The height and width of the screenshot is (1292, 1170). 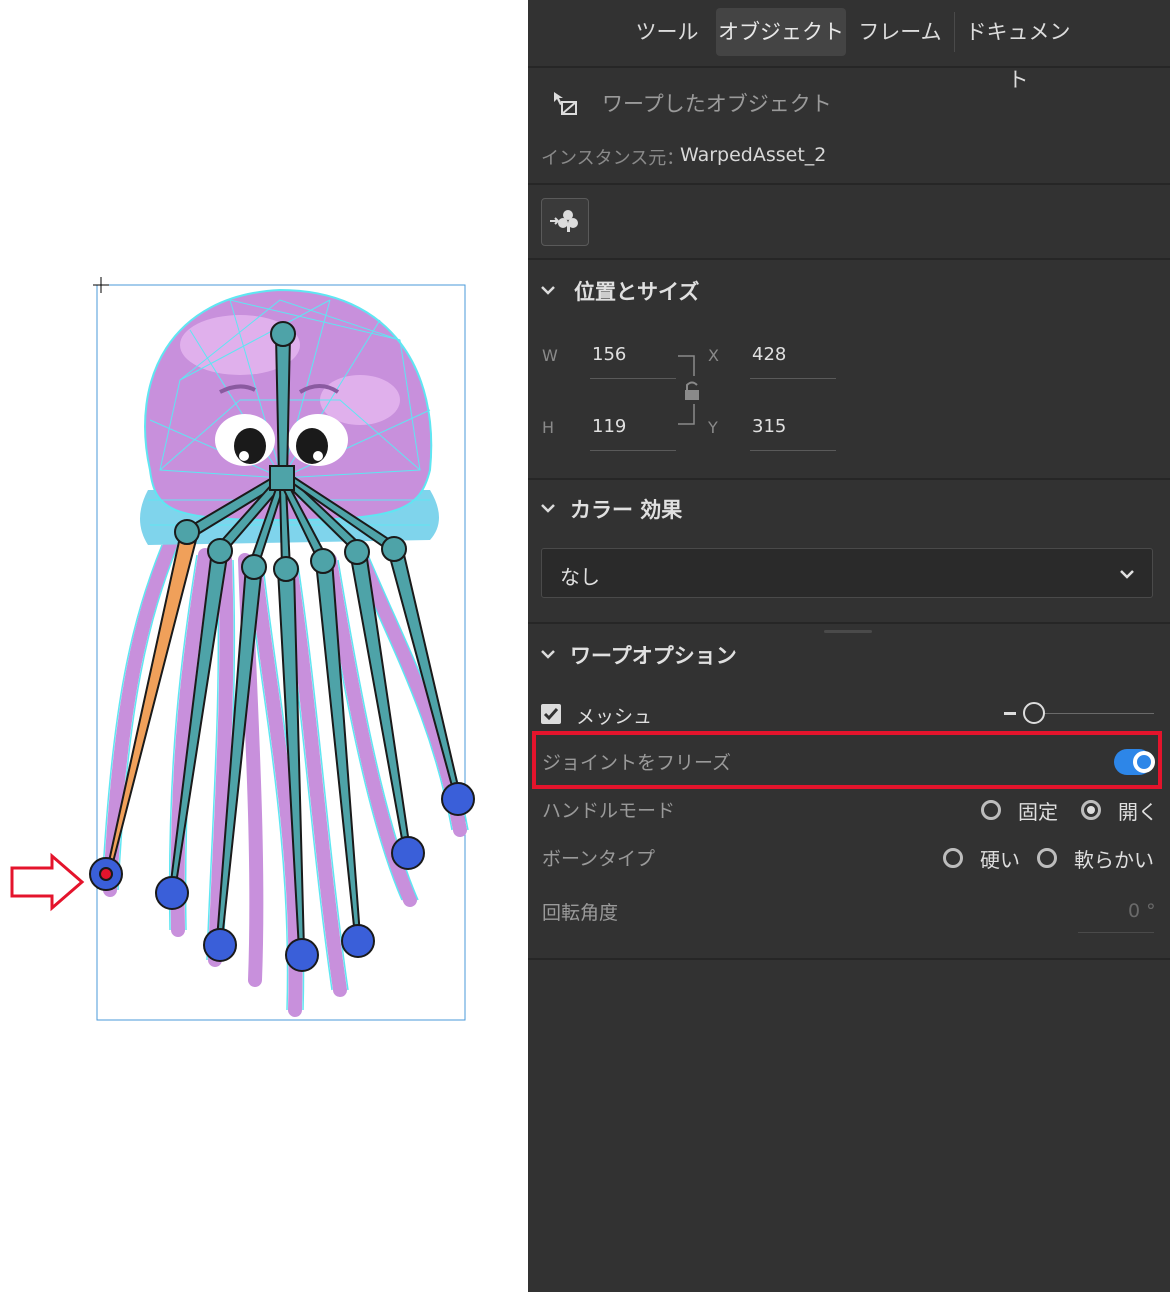 What do you see at coordinates (609, 354) in the screenshot?
I see `w-field: 156` at bounding box center [609, 354].